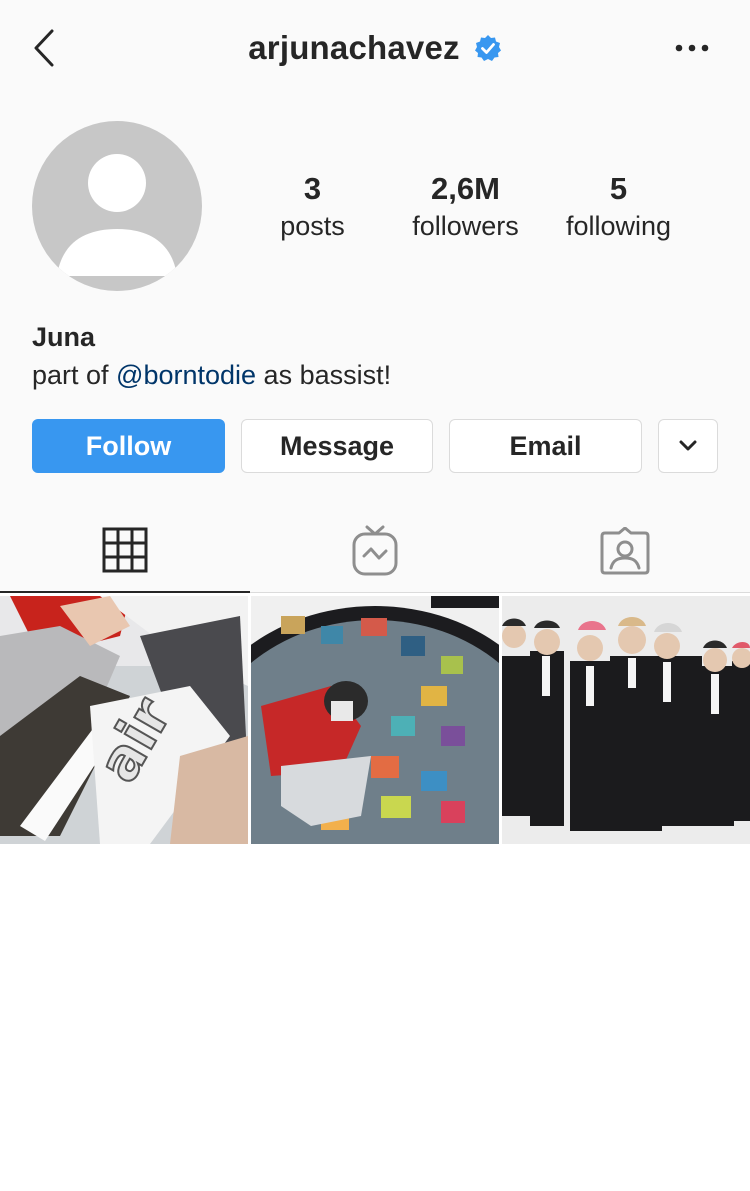 The height and width of the screenshot is (1191, 750). What do you see at coordinates (545, 446) in the screenshot?
I see `email-button: Email` at bounding box center [545, 446].